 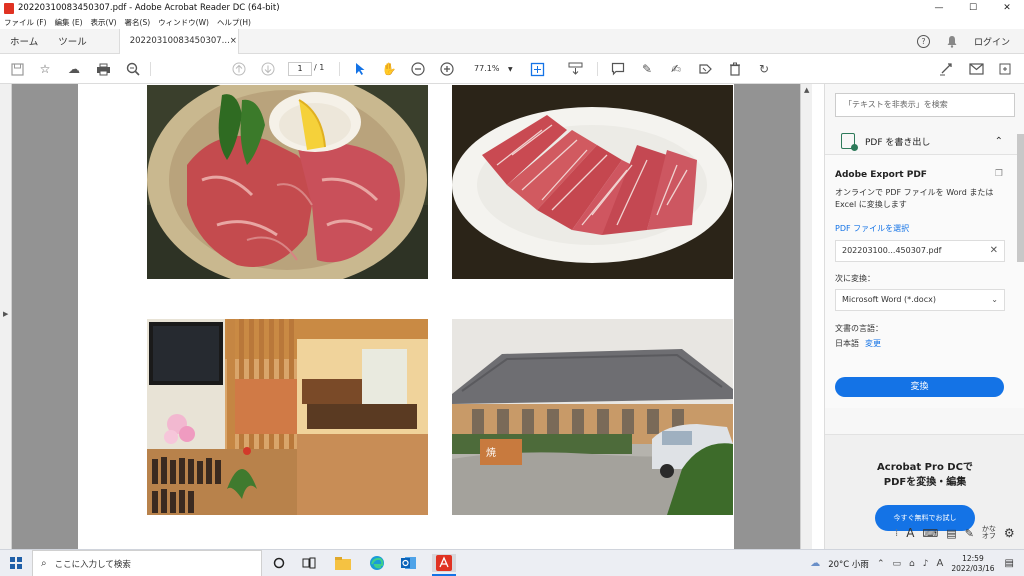 I want to click on menu-sign: 署名(S), so click(x=138, y=22).